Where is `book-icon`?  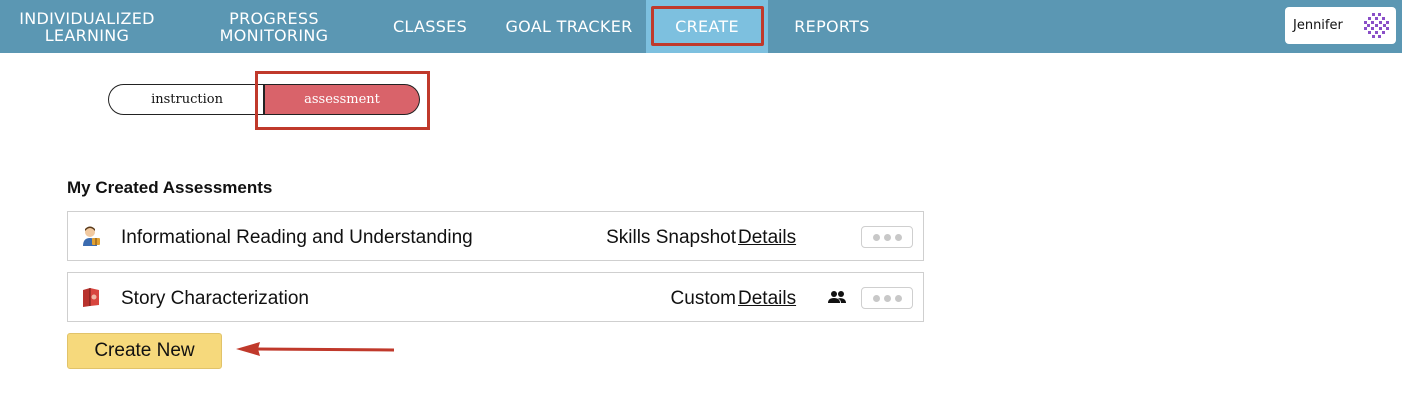
book-icon is located at coordinates (91, 297).